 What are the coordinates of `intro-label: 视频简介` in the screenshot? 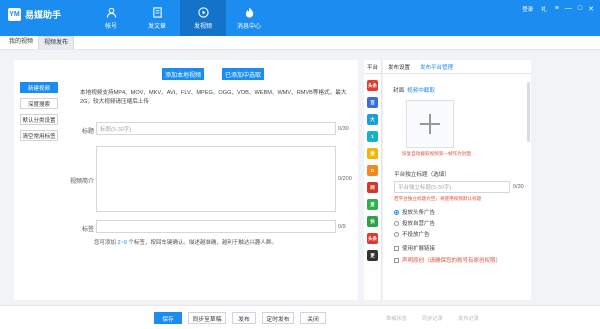 It's located at (81, 182).